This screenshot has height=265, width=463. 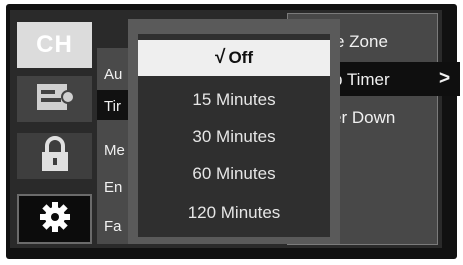 I want to click on menu-item-auto: Au, so click(x=113, y=74).